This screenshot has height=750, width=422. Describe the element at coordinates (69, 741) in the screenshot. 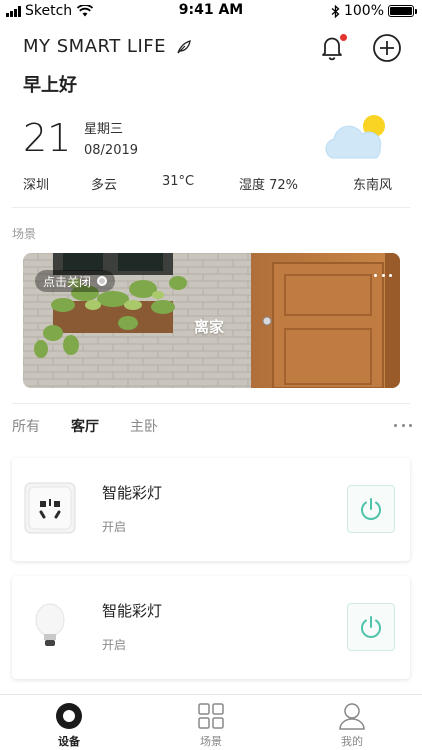

I see `tabbar-label: 设备` at that location.